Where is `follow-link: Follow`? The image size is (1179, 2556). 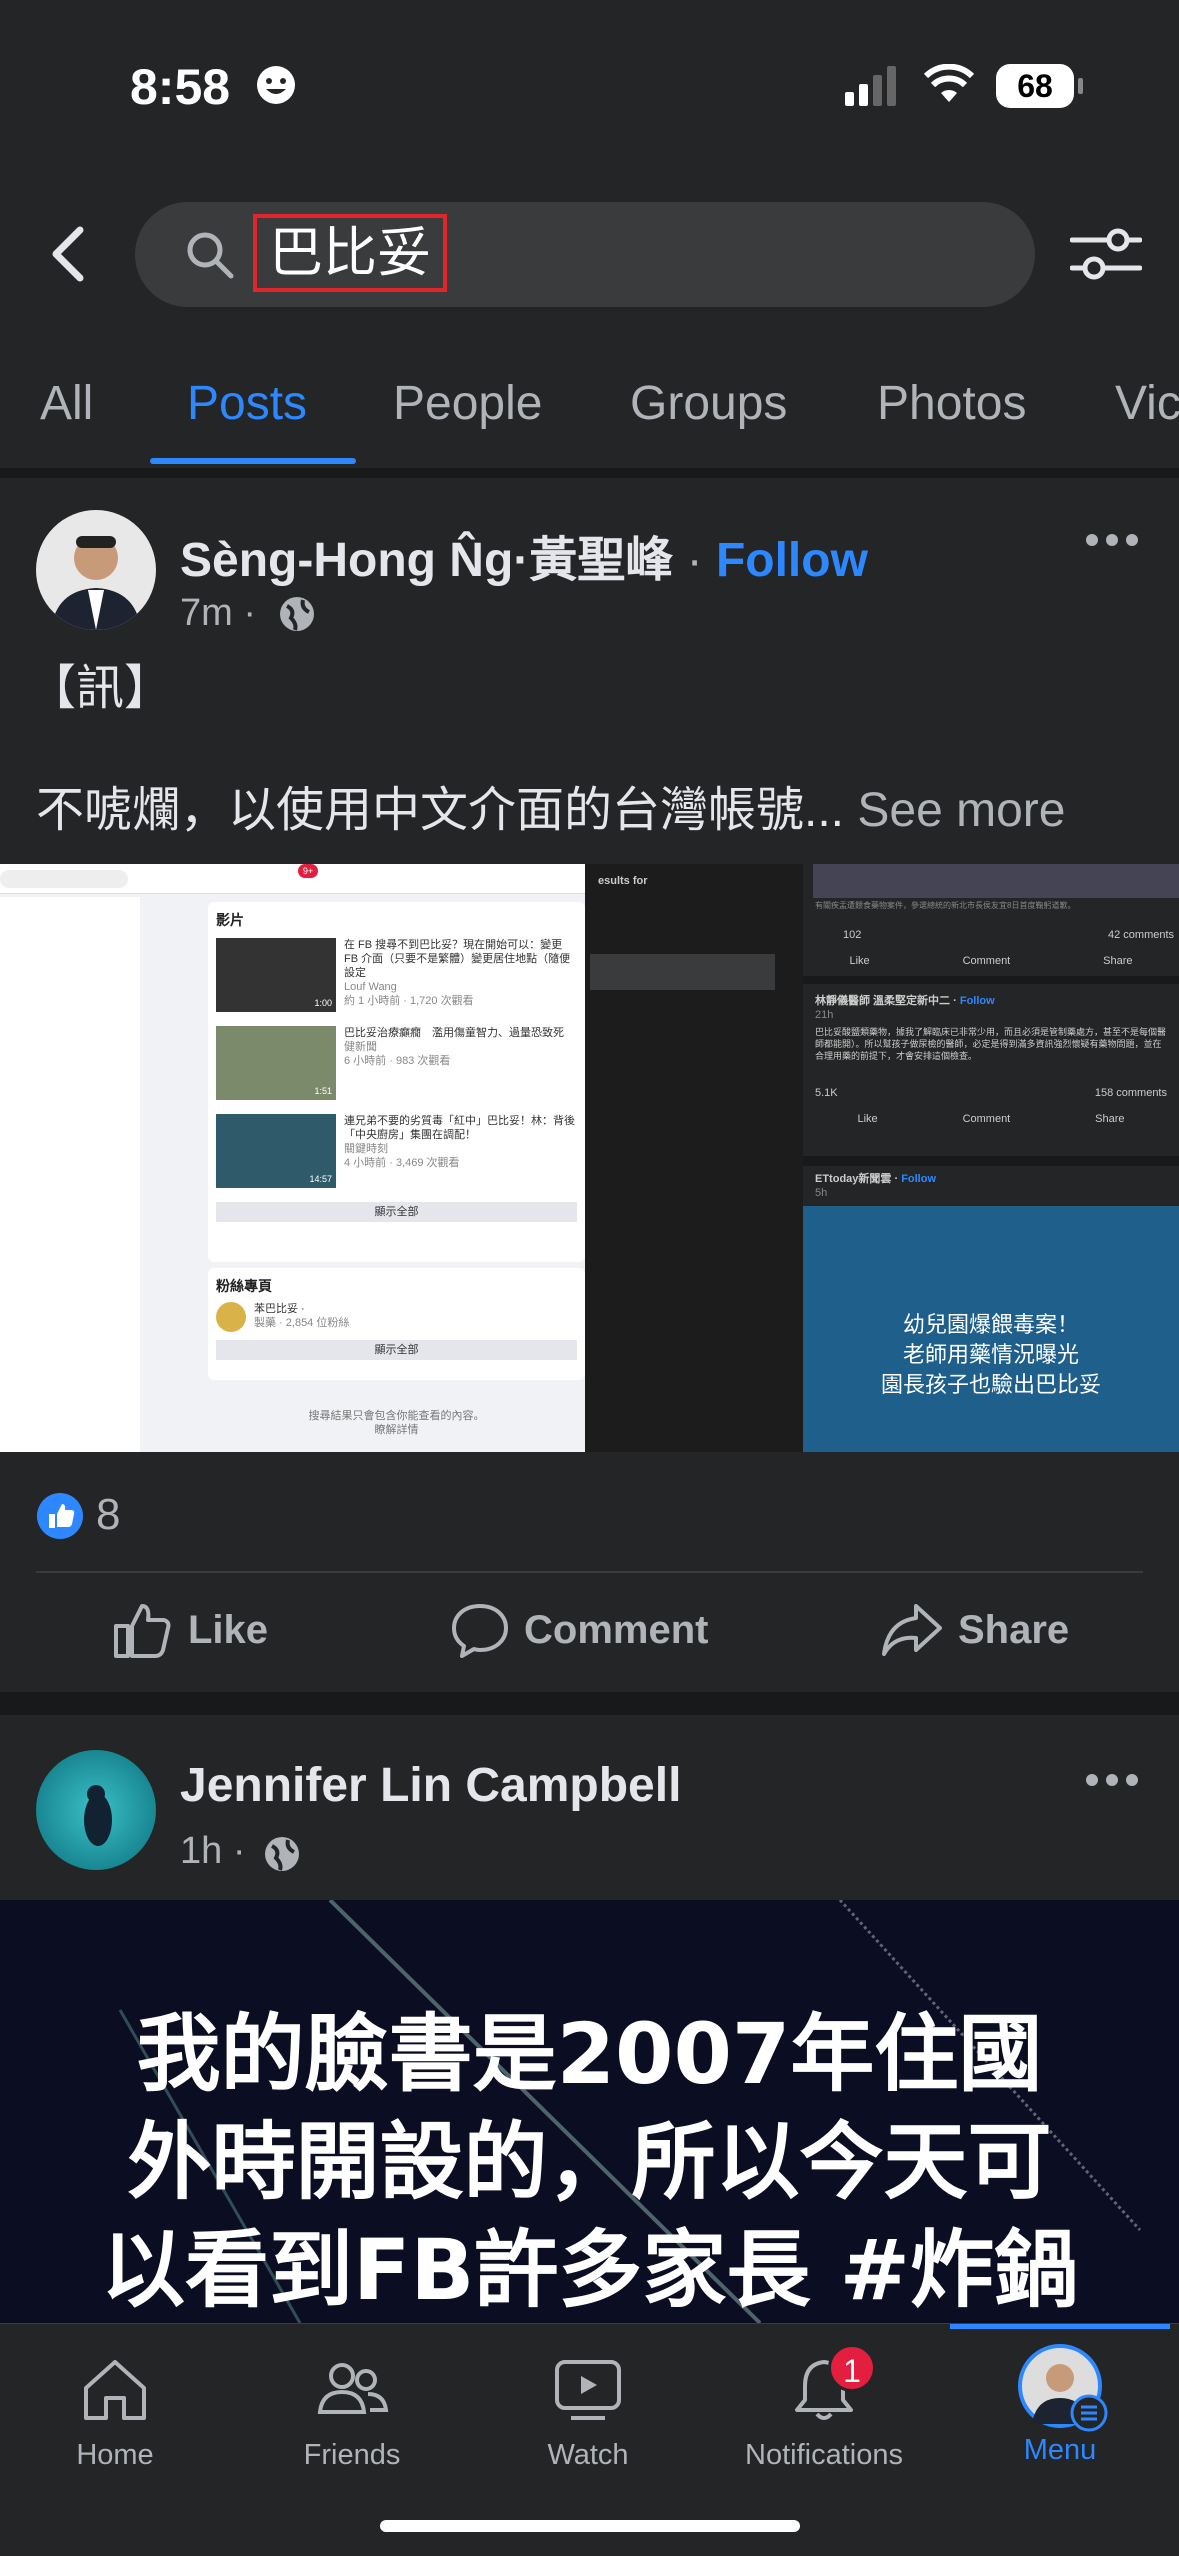
follow-link: Follow is located at coordinates (792, 560).